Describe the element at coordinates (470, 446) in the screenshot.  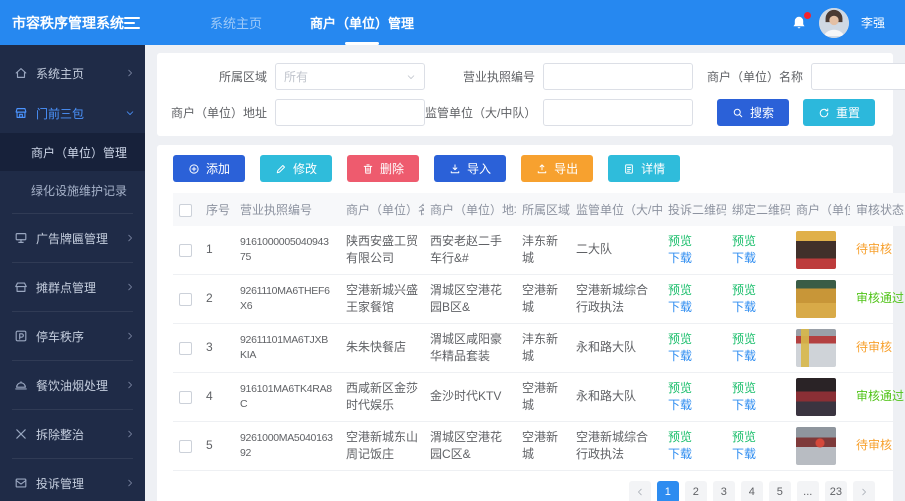
I see `merchant-address-cell: 渭城区空港花园C区&` at that location.